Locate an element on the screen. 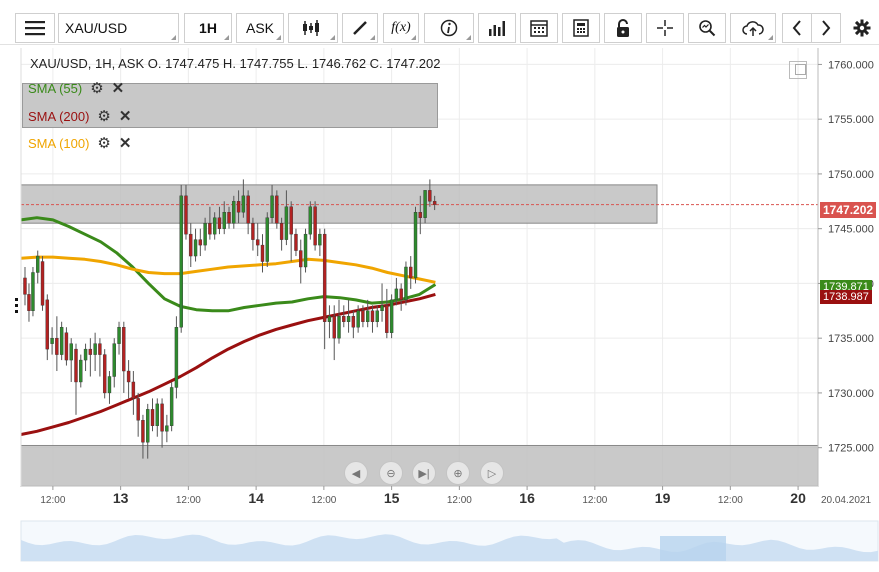  x-tick-label: 14 is located at coordinates (256, 498).